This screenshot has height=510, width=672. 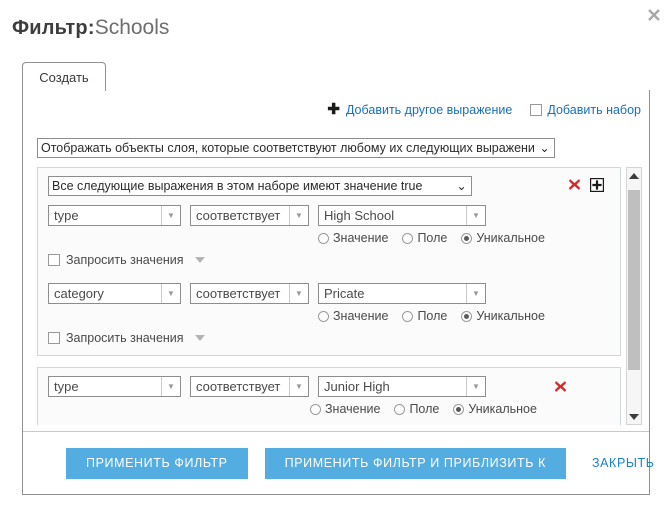 What do you see at coordinates (402, 293) in the screenshot?
I see `value-select: Pricate ▼` at bounding box center [402, 293].